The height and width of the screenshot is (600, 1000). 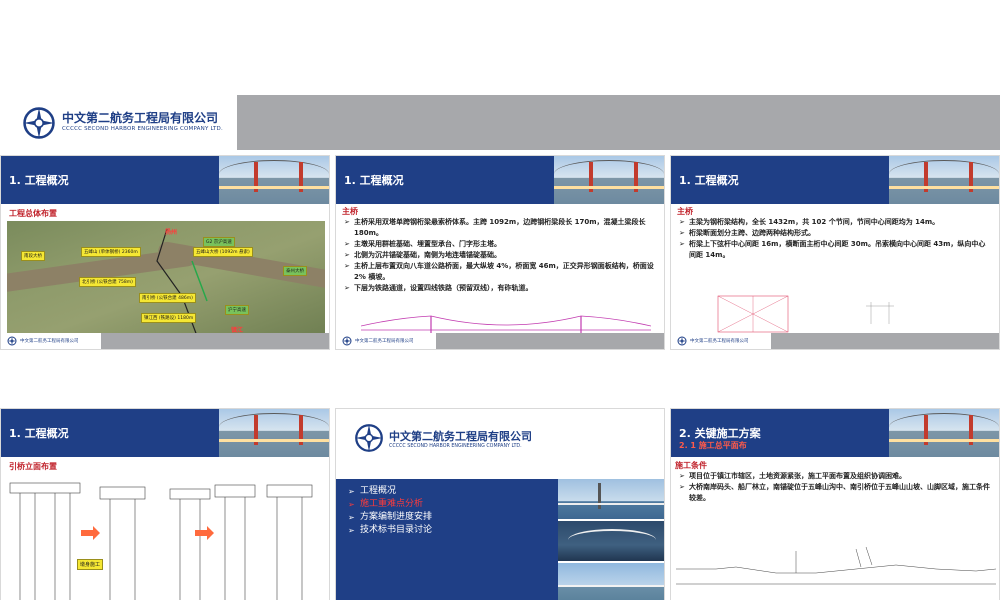 I want to click on map-label: 沪宁高速, so click(x=237, y=310).